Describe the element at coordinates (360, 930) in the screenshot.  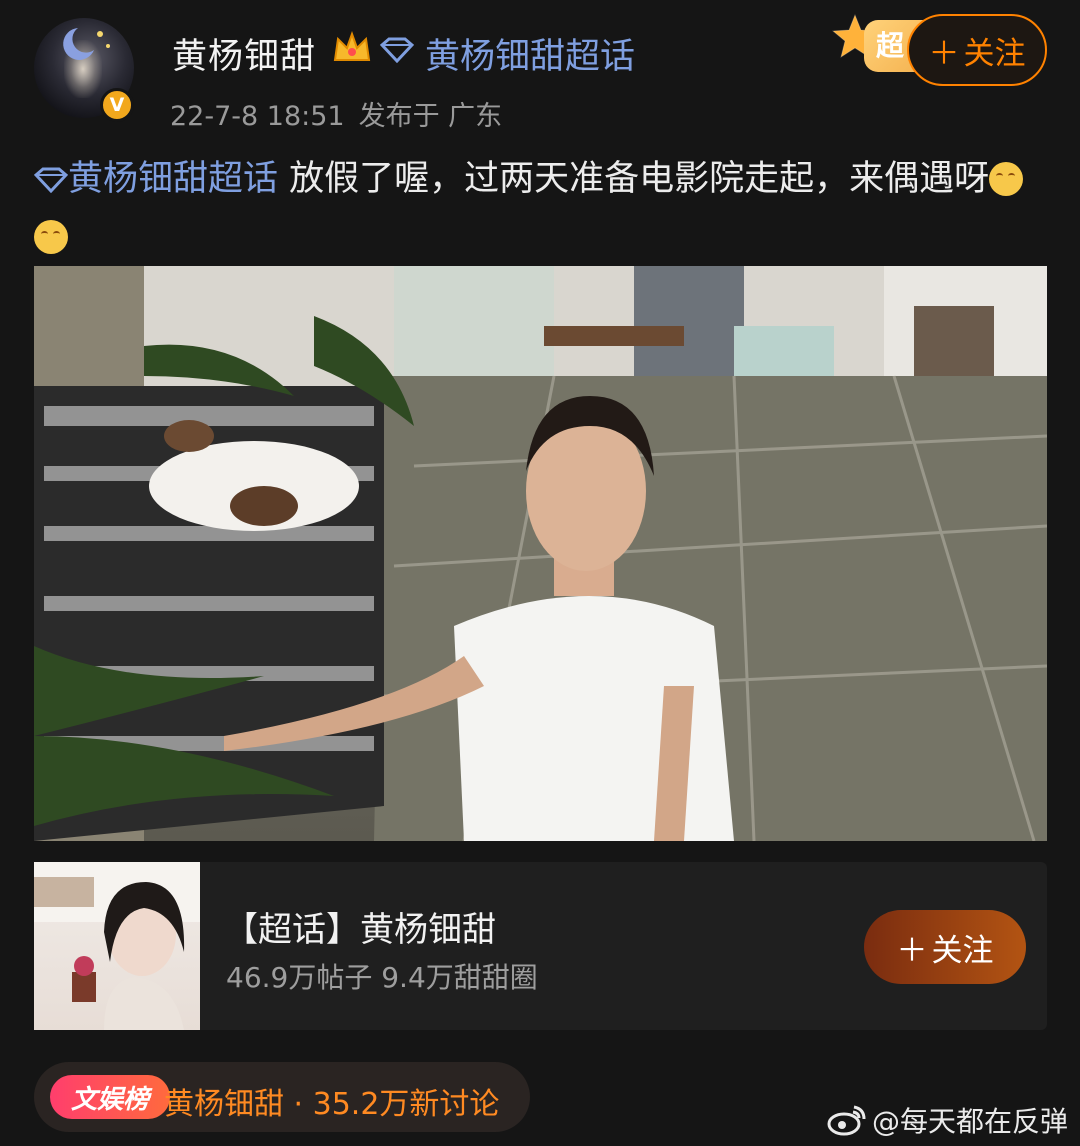
I see `topic-card-title: 【超话】黄杨钿甜` at that location.